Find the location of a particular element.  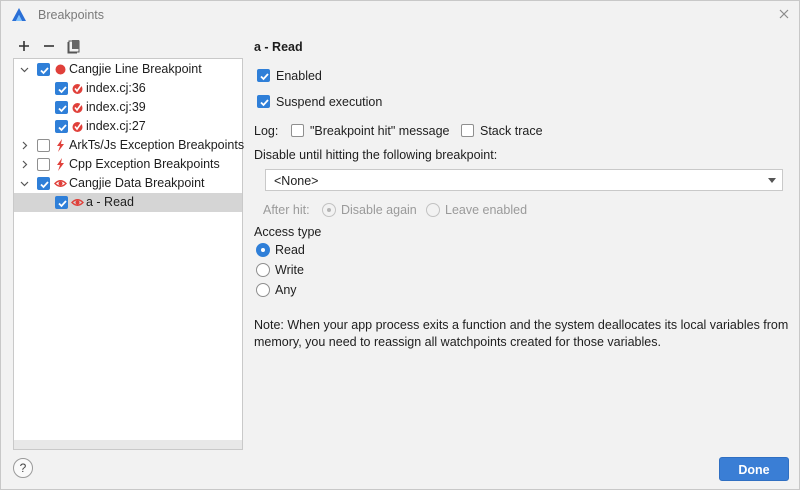

dropdown-value: <None> is located at coordinates (296, 181).